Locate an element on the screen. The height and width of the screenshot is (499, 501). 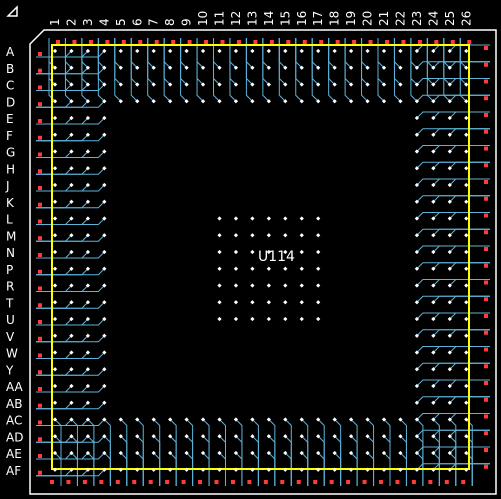
row-label: J is located at coordinates (7, 186).